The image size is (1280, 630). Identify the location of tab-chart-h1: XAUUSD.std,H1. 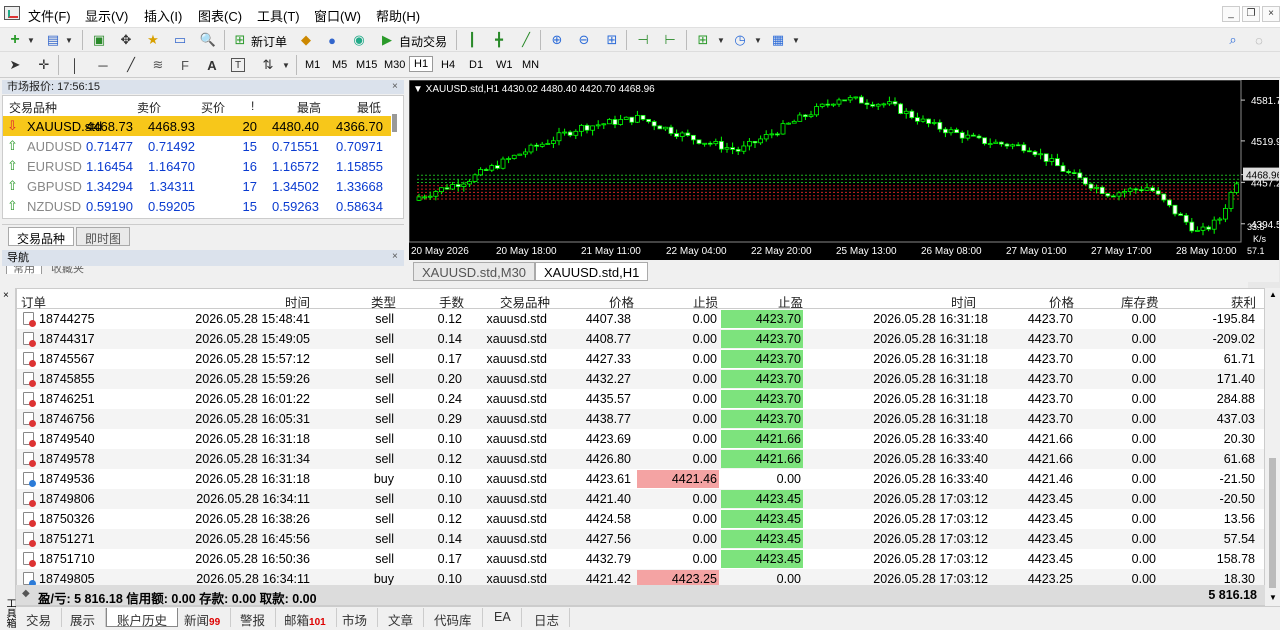
(592, 271).